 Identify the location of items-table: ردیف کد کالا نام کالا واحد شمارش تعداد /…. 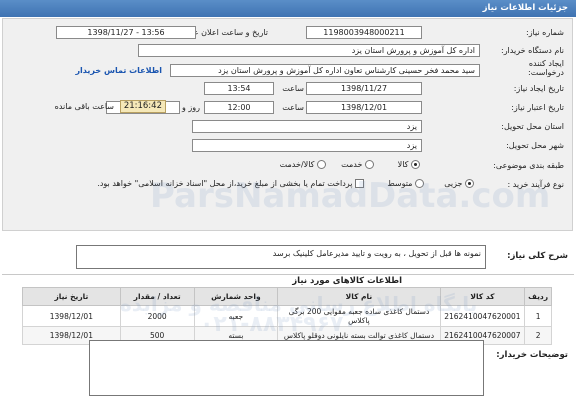
(287, 316).